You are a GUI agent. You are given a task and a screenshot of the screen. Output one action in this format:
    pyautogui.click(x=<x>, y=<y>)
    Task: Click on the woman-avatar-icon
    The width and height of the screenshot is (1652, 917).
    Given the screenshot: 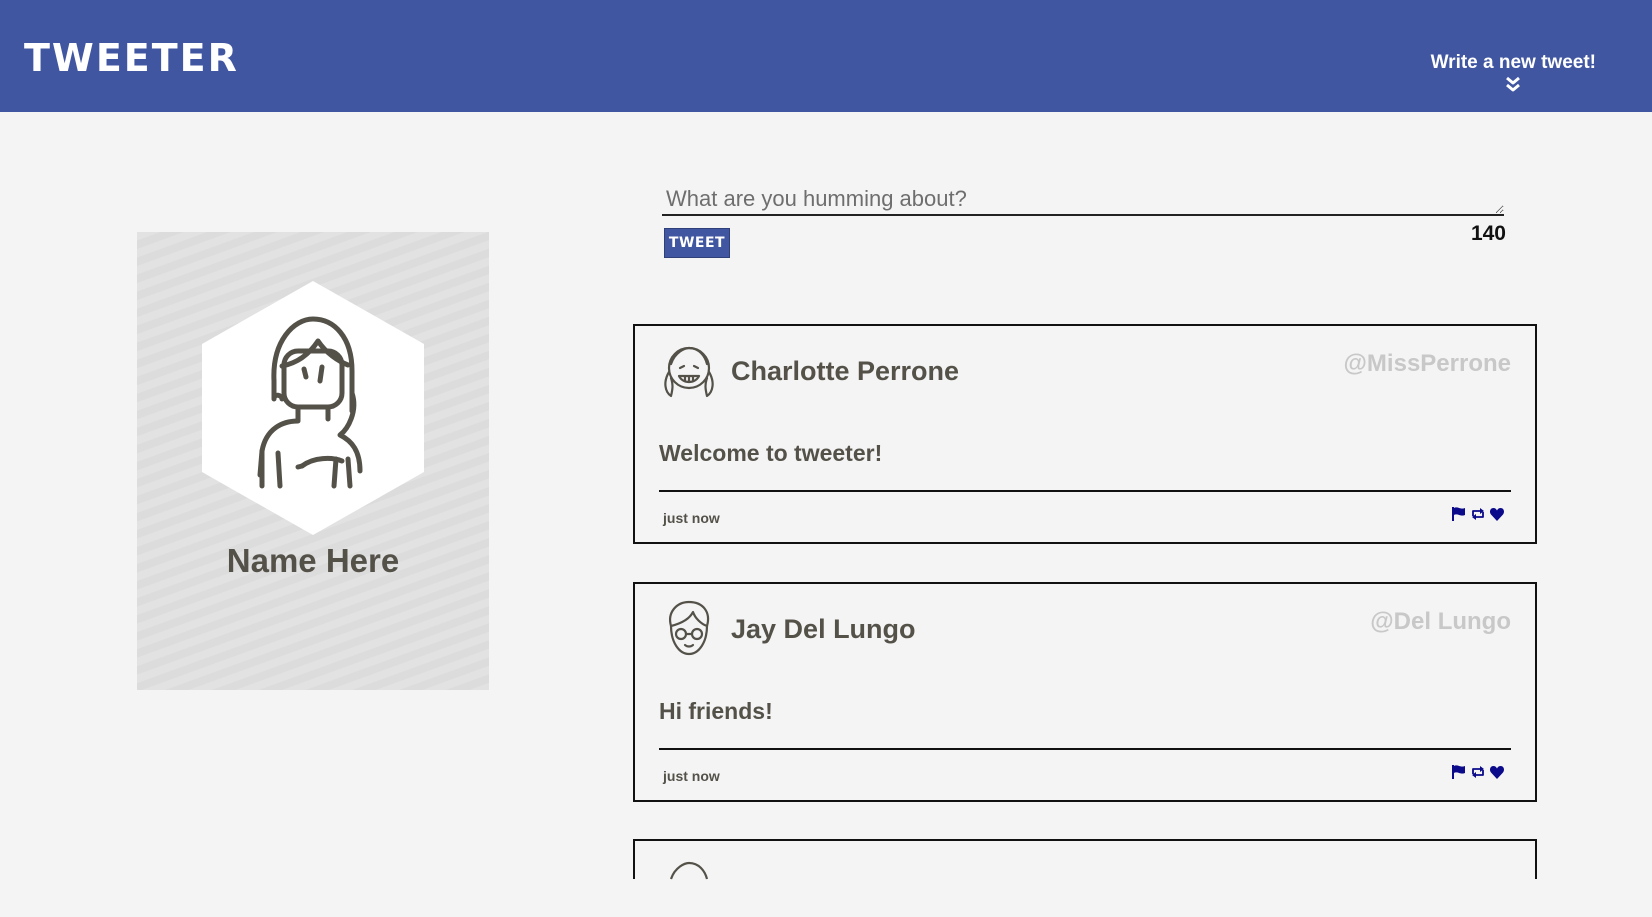 What is the action you would take?
    pyautogui.click(x=313, y=408)
    